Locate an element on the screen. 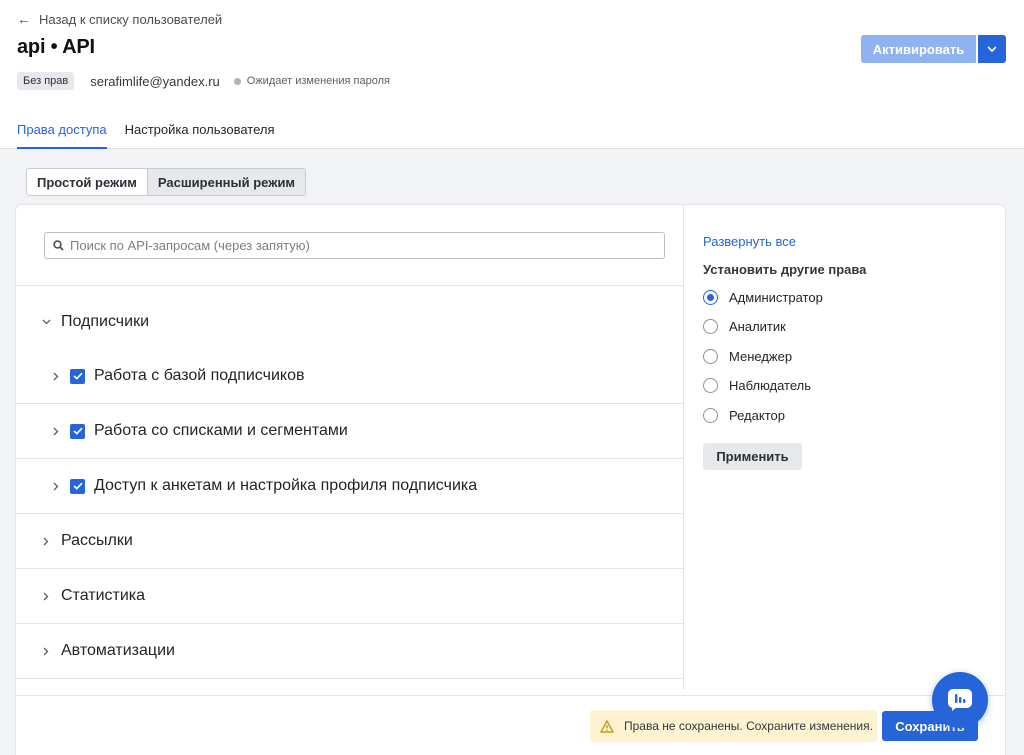  unsaved-warning-text: Права не сохранены. Сохраните изменения. is located at coordinates (748, 726).